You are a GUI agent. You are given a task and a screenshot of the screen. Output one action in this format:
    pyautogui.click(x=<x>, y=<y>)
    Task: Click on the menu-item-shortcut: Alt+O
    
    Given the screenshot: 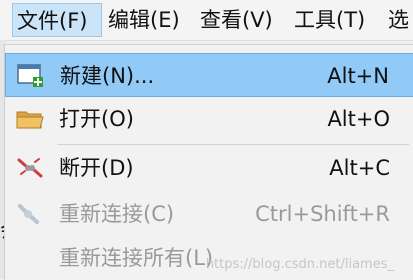 What is the action you would take?
    pyautogui.click(x=358, y=119)
    